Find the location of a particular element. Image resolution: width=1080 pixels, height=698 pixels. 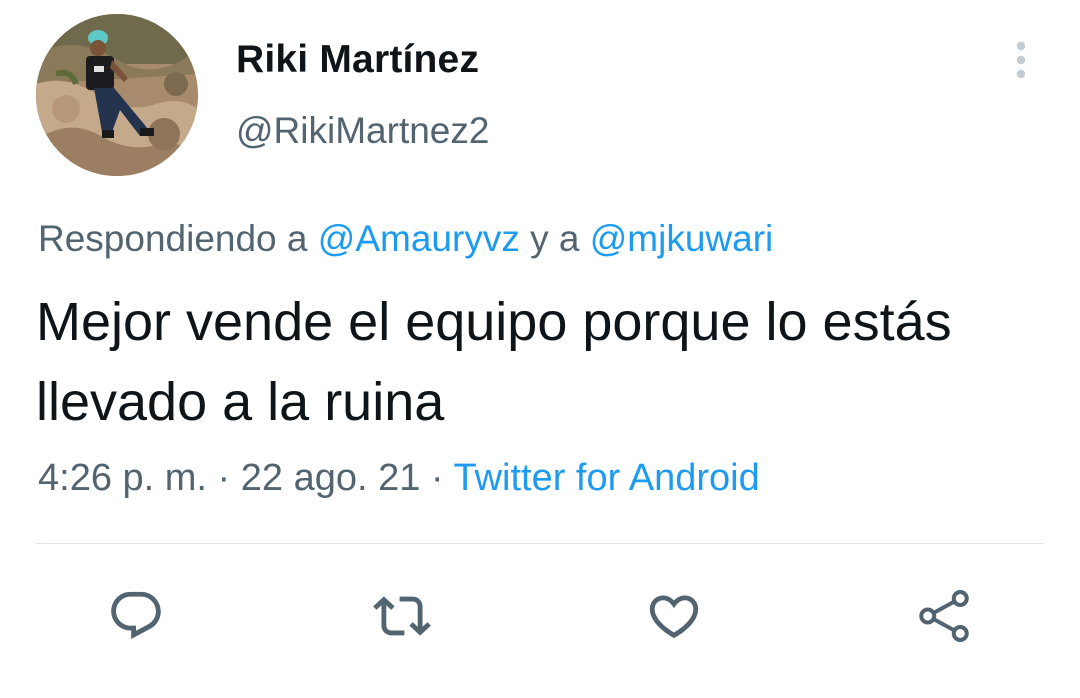

divider is located at coordinates (540, 543).